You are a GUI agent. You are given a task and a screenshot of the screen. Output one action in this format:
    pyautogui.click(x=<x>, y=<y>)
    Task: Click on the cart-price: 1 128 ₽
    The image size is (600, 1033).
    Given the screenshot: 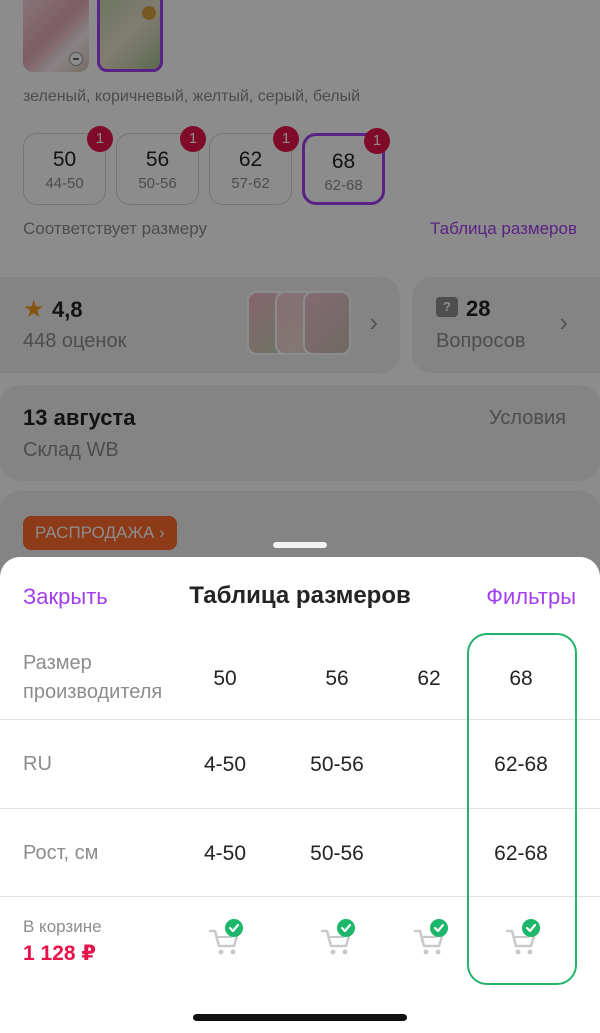 What is the action you would take?
    pyautogui.click(x=59, y=953)
    